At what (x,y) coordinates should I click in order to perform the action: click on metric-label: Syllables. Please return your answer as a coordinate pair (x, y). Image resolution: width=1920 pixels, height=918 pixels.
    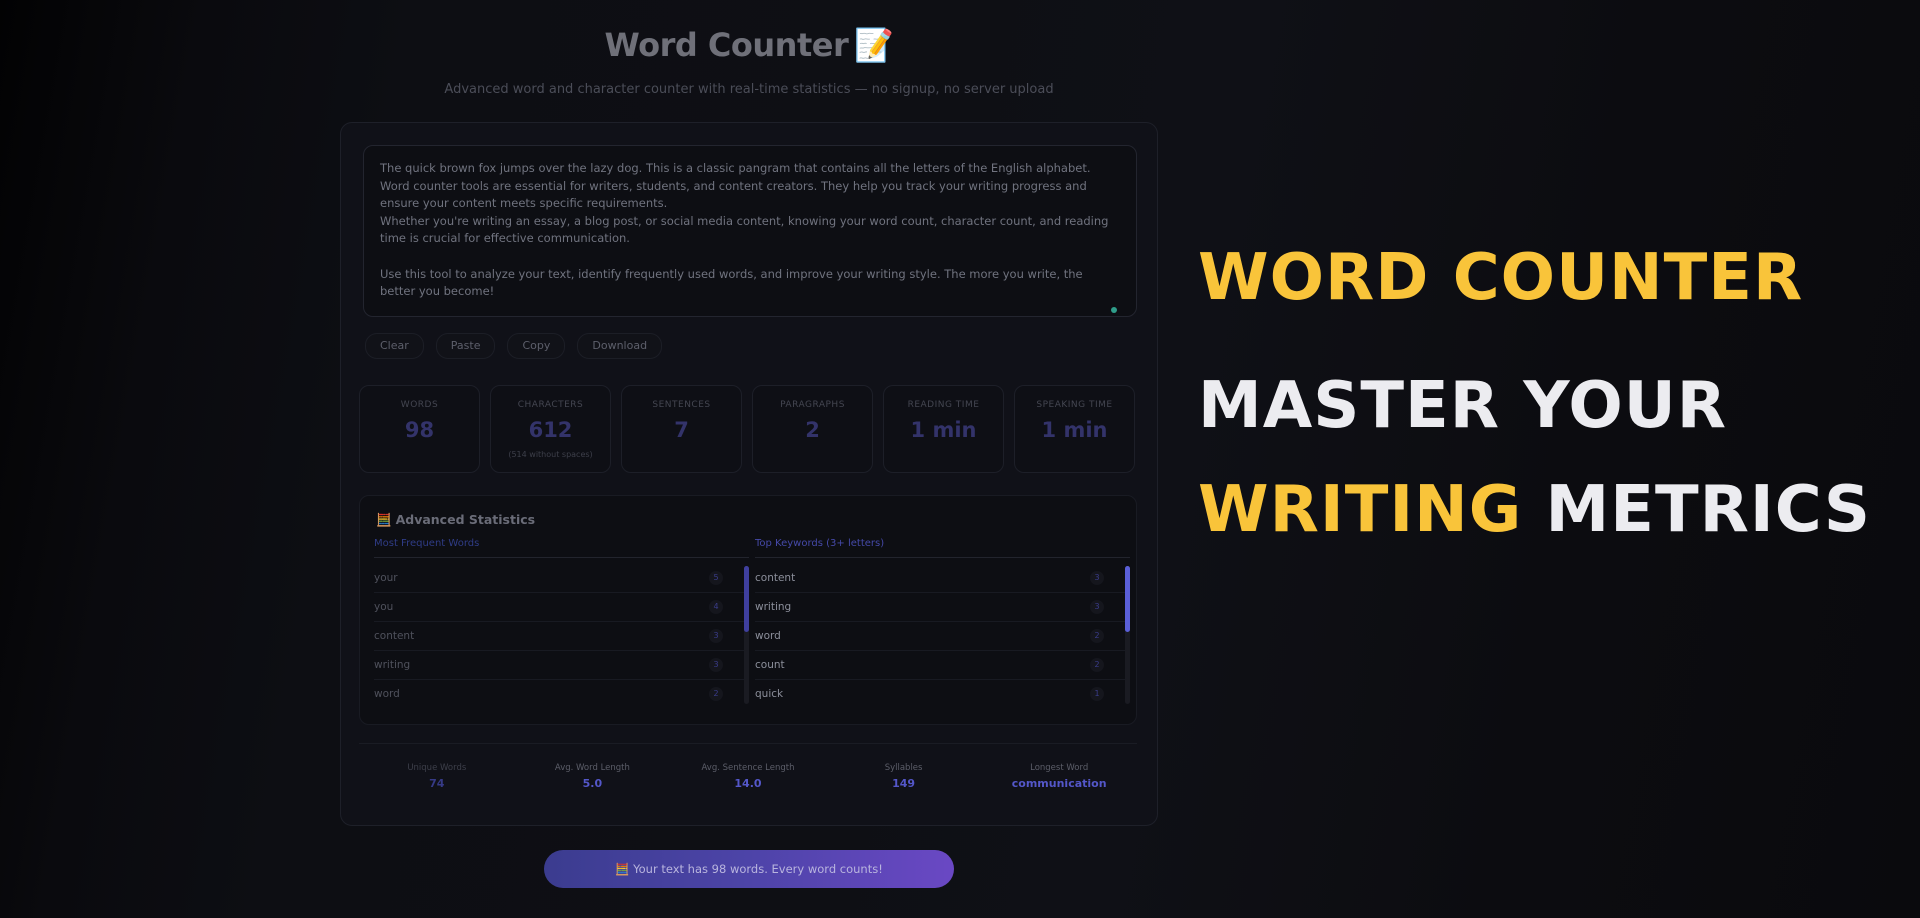
    Looking at the image, I should click on (903, 768).